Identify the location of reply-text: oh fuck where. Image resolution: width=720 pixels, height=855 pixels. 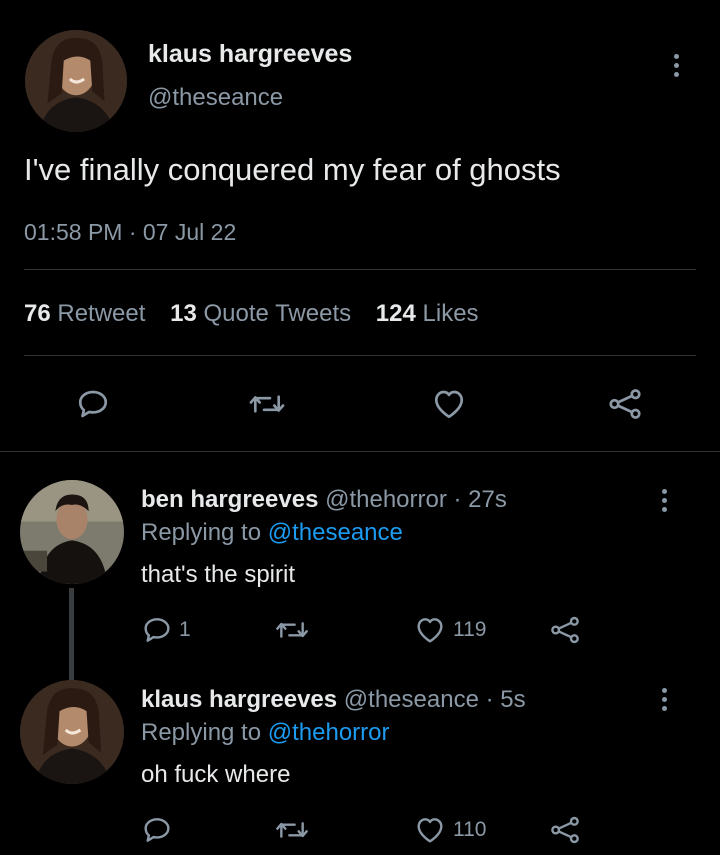
(216, 774).